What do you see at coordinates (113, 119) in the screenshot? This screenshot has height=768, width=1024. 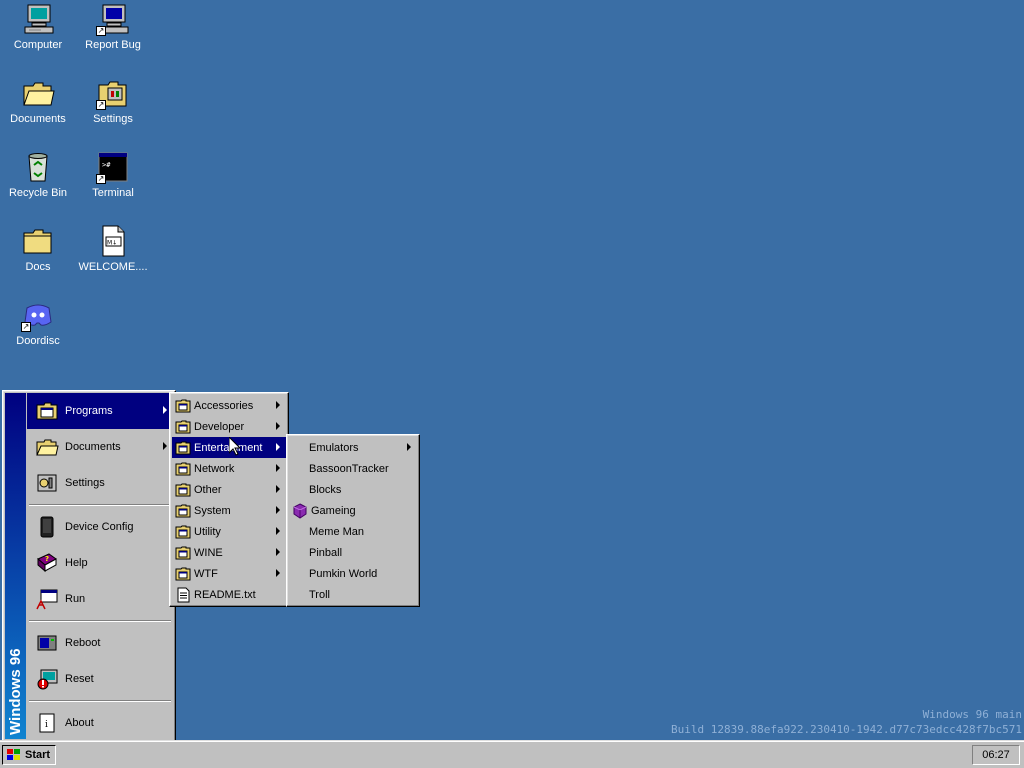 I see `desktop-icon-label: Settings` at bounding box center [113, 119].